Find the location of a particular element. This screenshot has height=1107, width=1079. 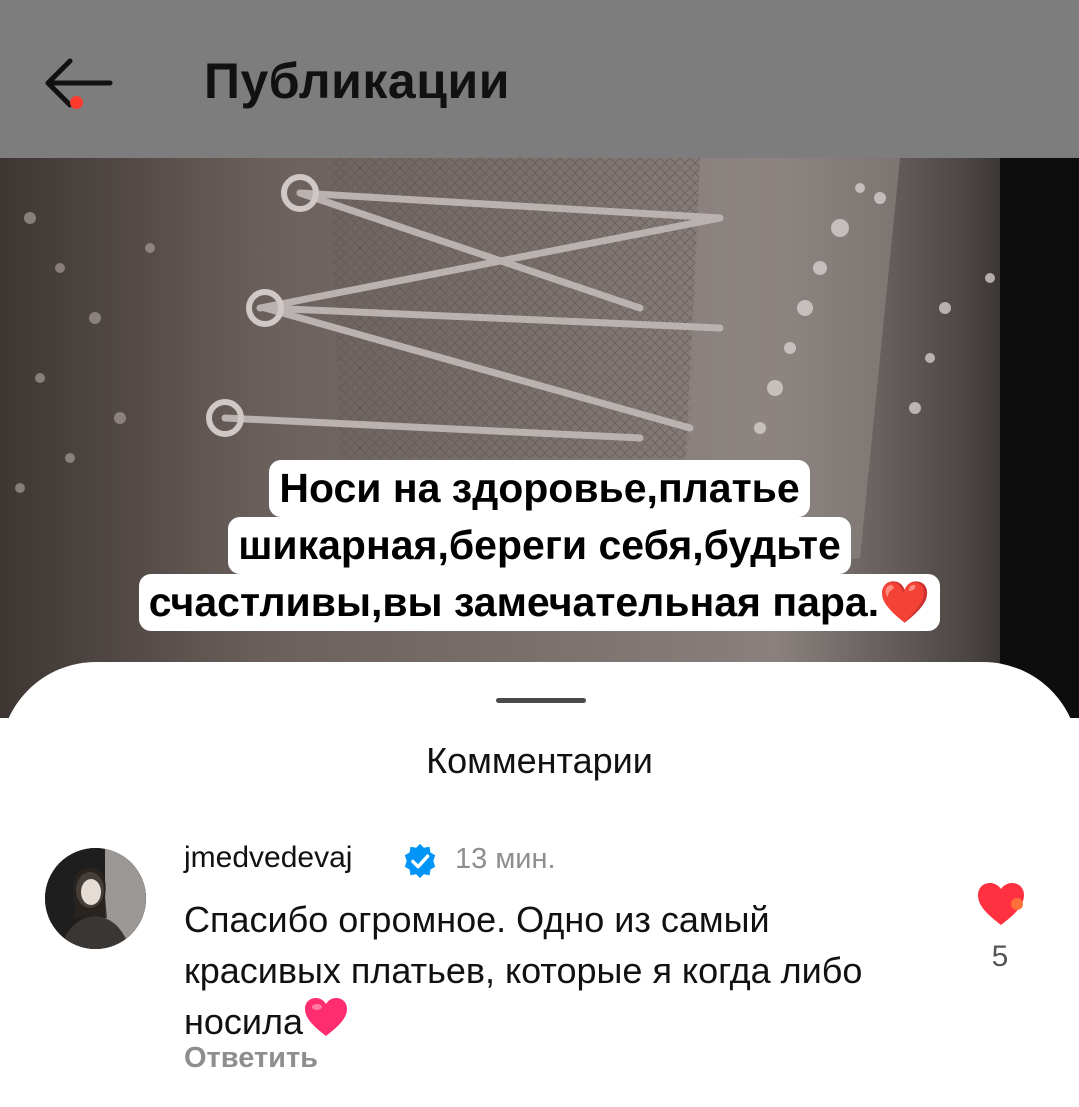

heart-emoji: ❤️ is located at coordinates (905, 602).